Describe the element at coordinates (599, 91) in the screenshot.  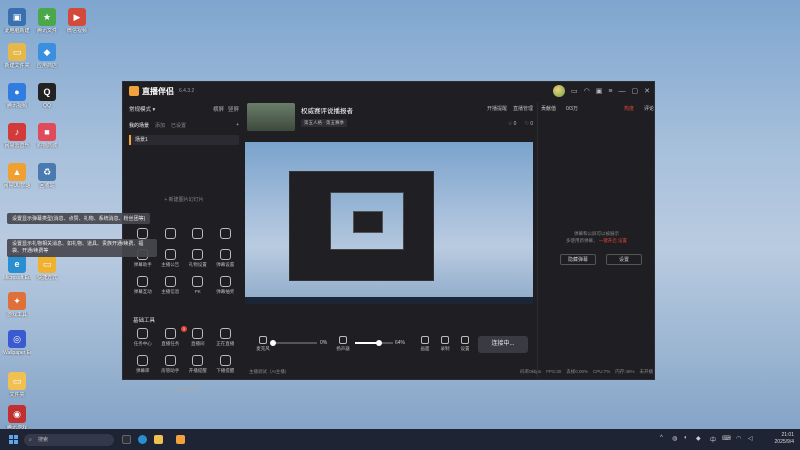
I see `gift-icon: ▣` at that location.